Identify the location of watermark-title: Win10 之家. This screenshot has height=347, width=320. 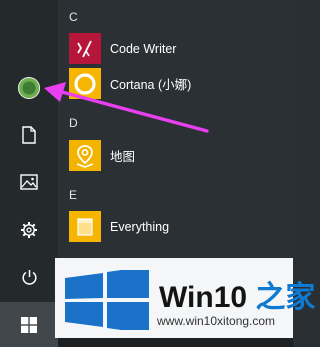
(237, 294).